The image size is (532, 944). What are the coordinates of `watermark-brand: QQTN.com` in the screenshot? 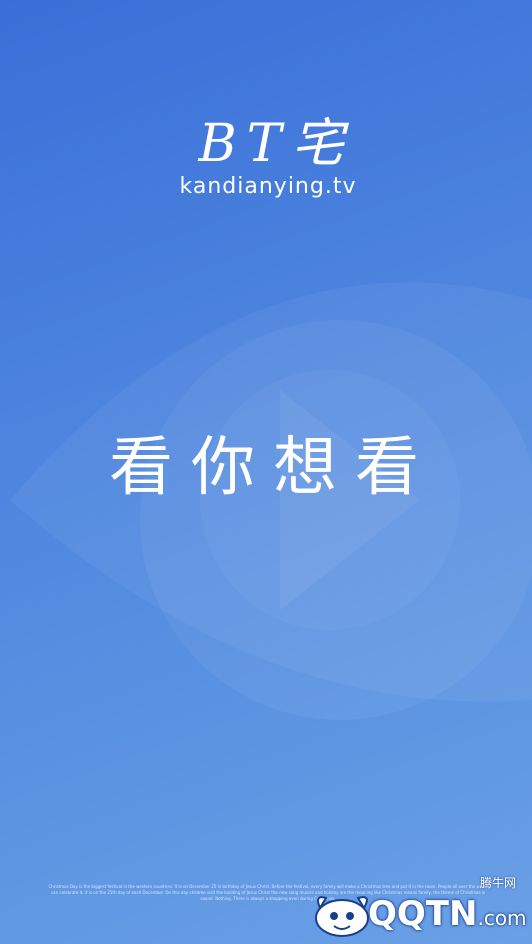 It's located at (447, 916).